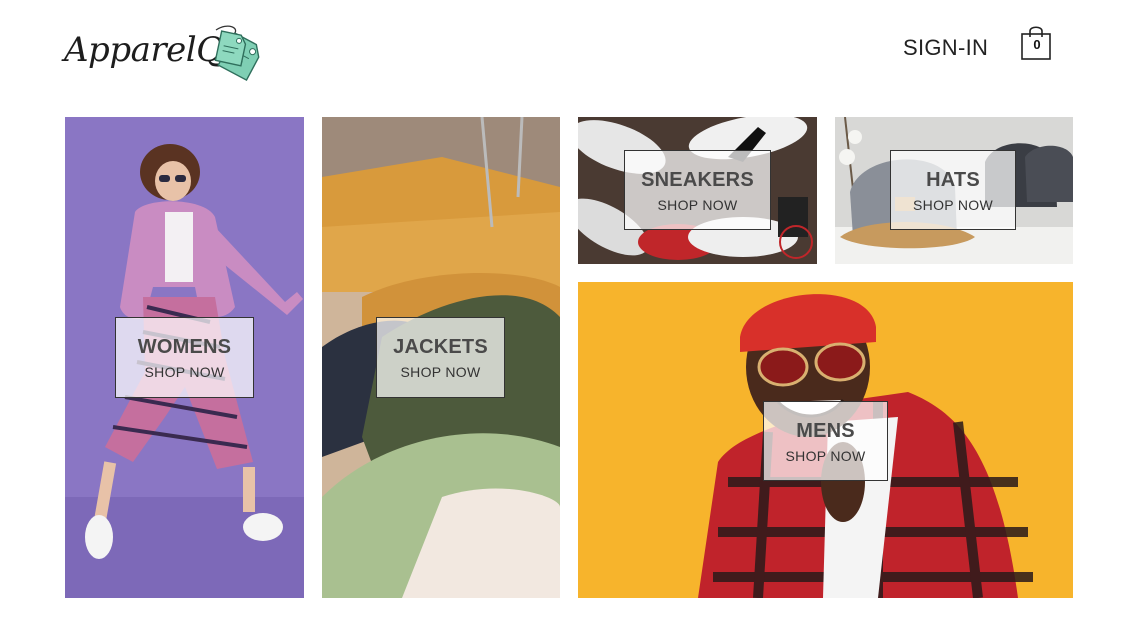  I want to click on category-tile-sneakers: SNEAKERS SHOP NOW, so click(697, 190).